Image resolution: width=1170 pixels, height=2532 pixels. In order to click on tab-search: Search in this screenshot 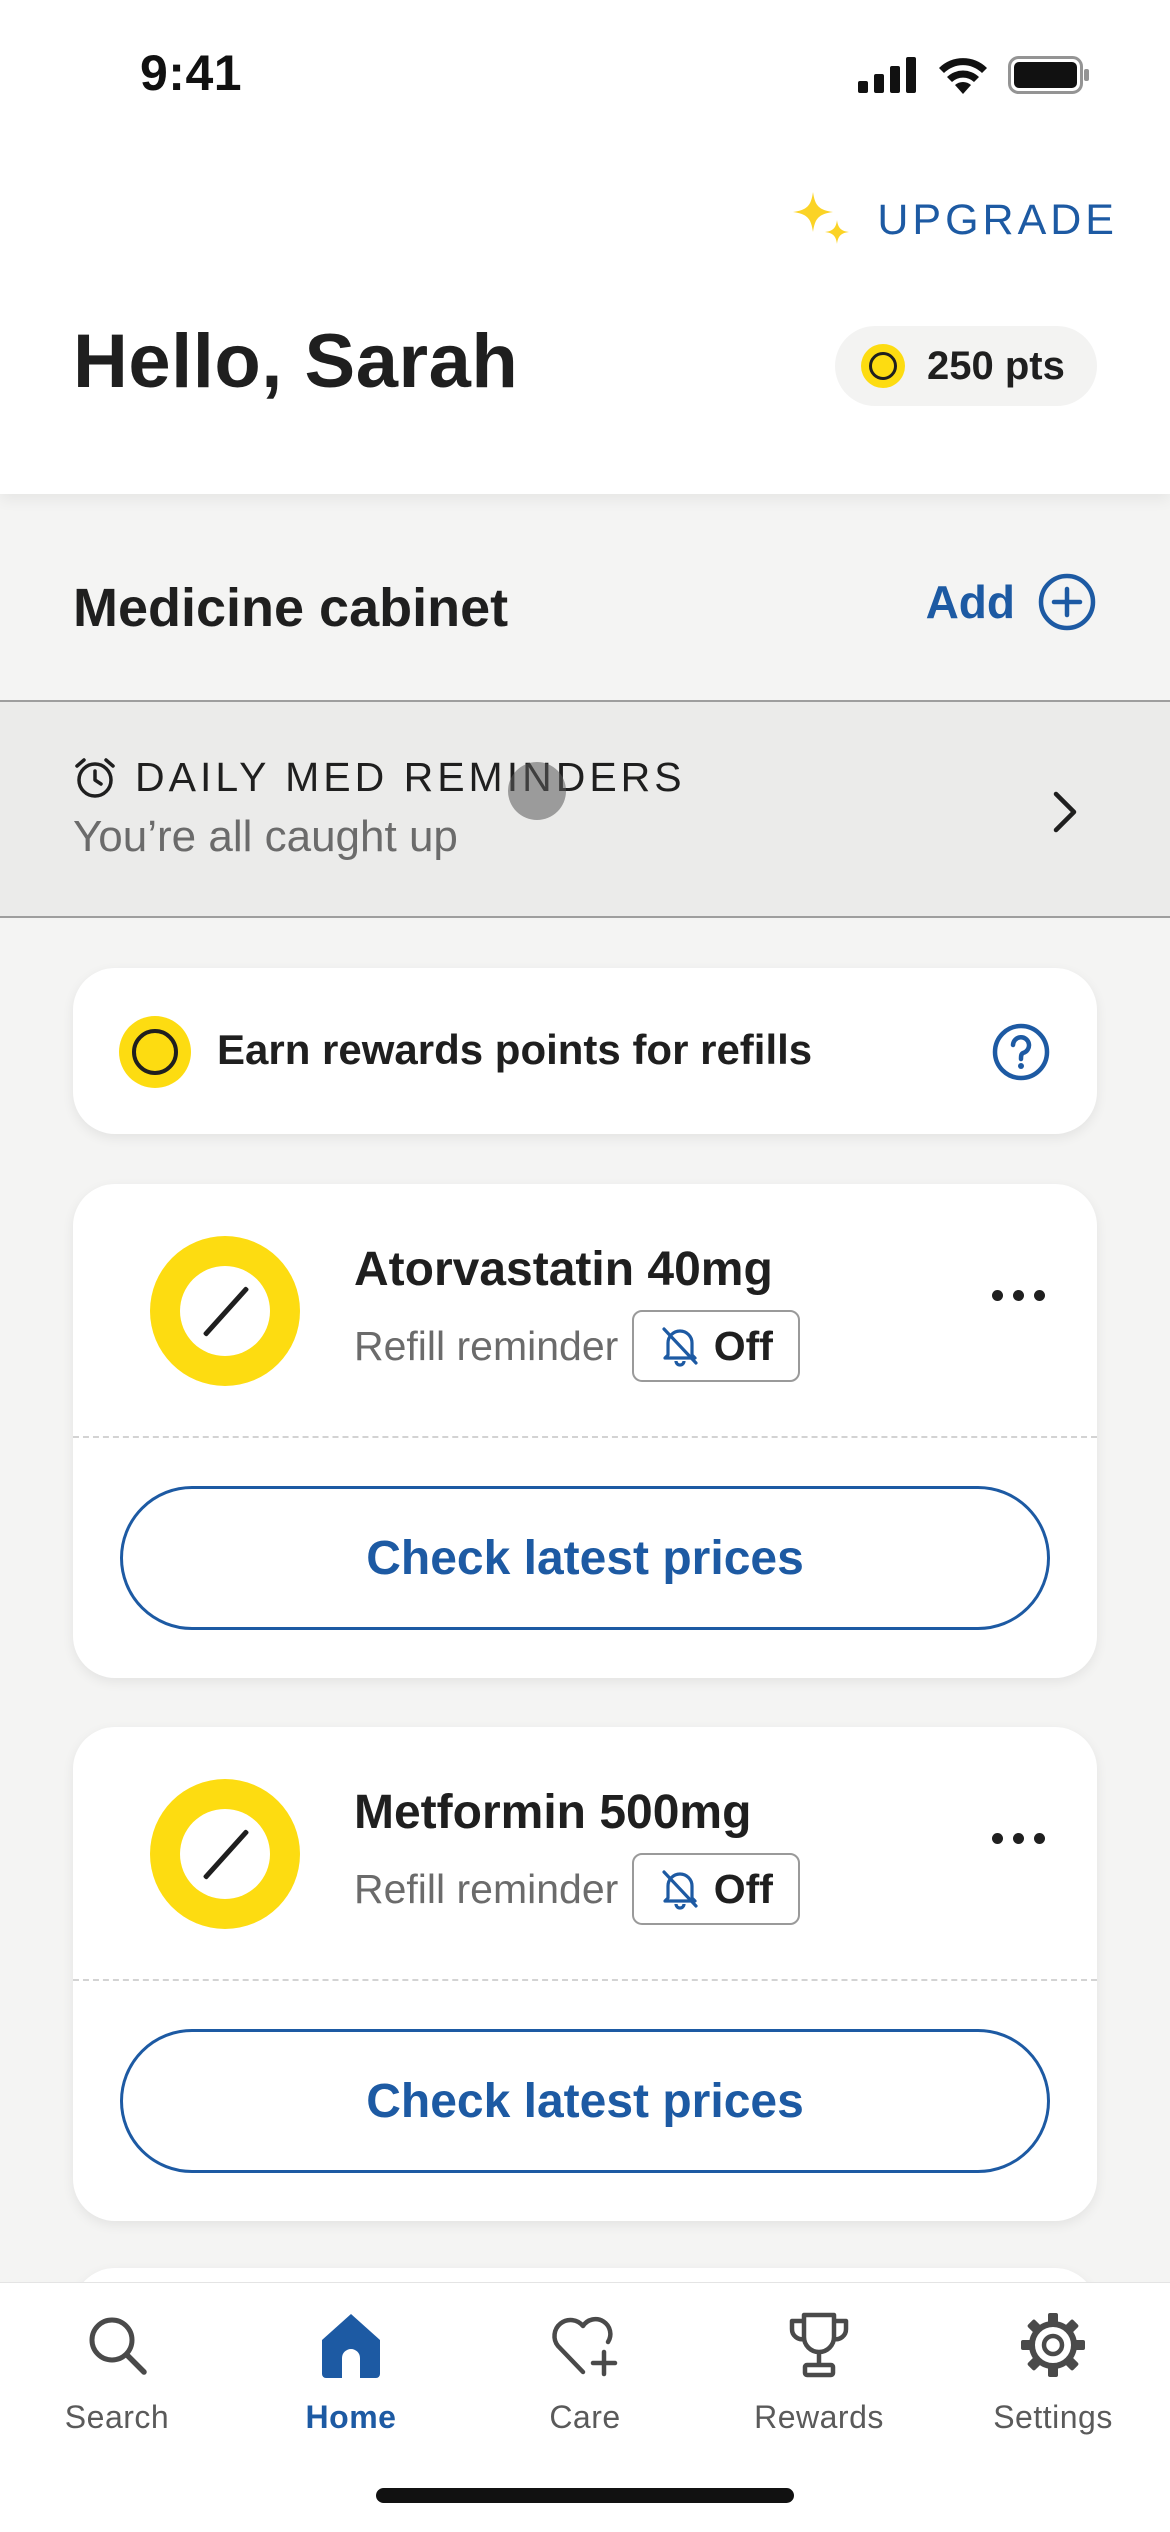, I will do `click(117, 2370)`.